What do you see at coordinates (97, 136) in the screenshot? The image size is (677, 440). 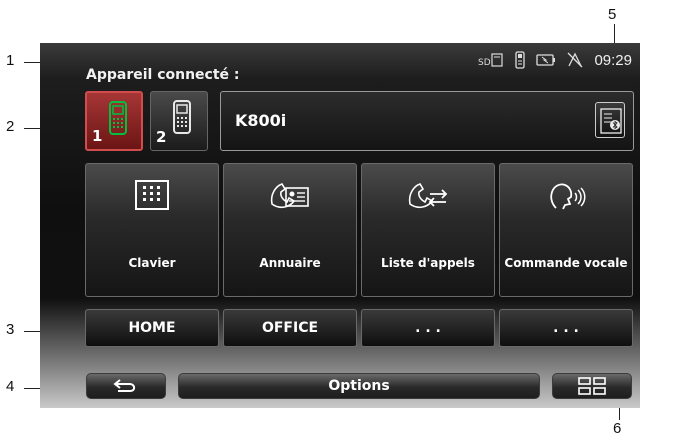 I see `phone-1-number: 1` at bounding box center [97, 136].